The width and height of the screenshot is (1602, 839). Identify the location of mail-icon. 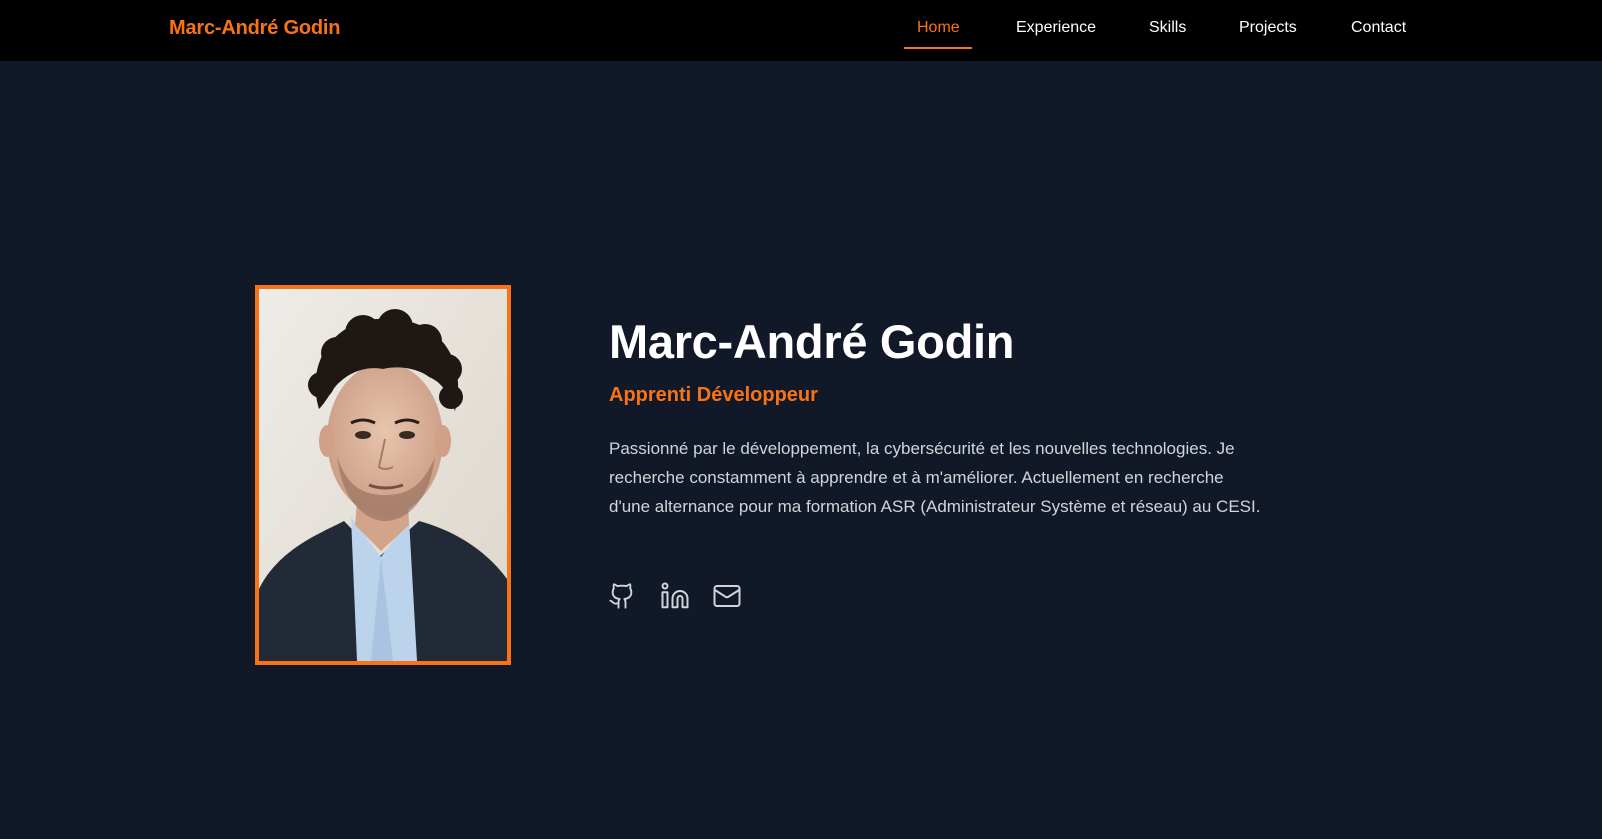
(727, 596).